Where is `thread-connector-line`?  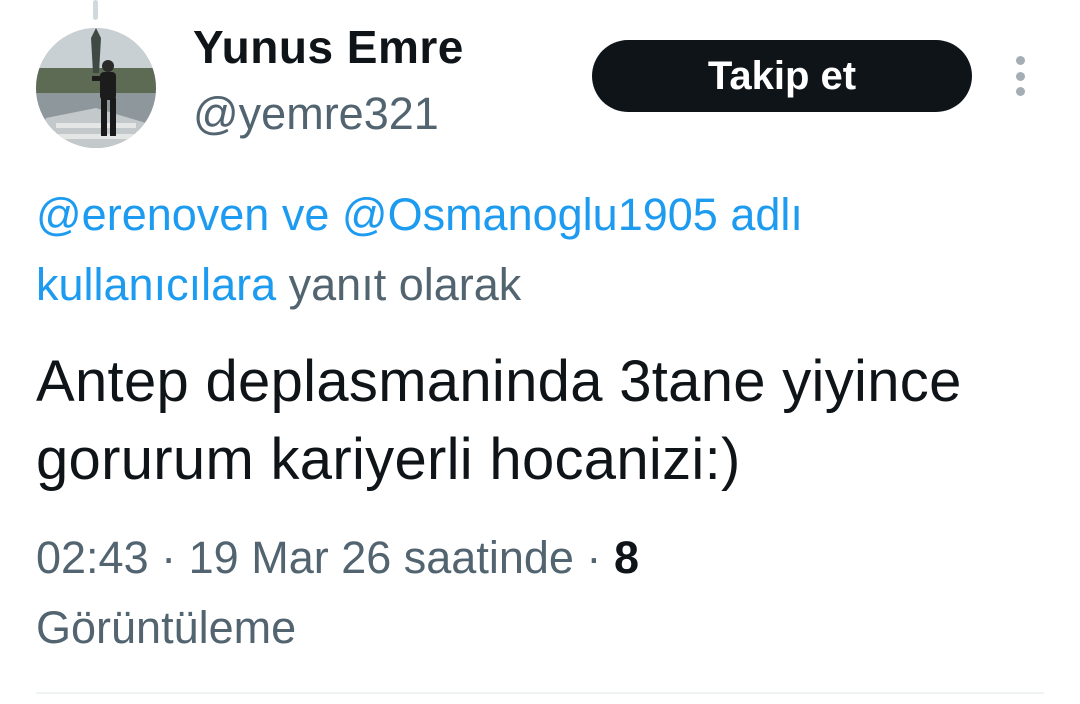 thread-connector-line is located at coordinates (95, 10).